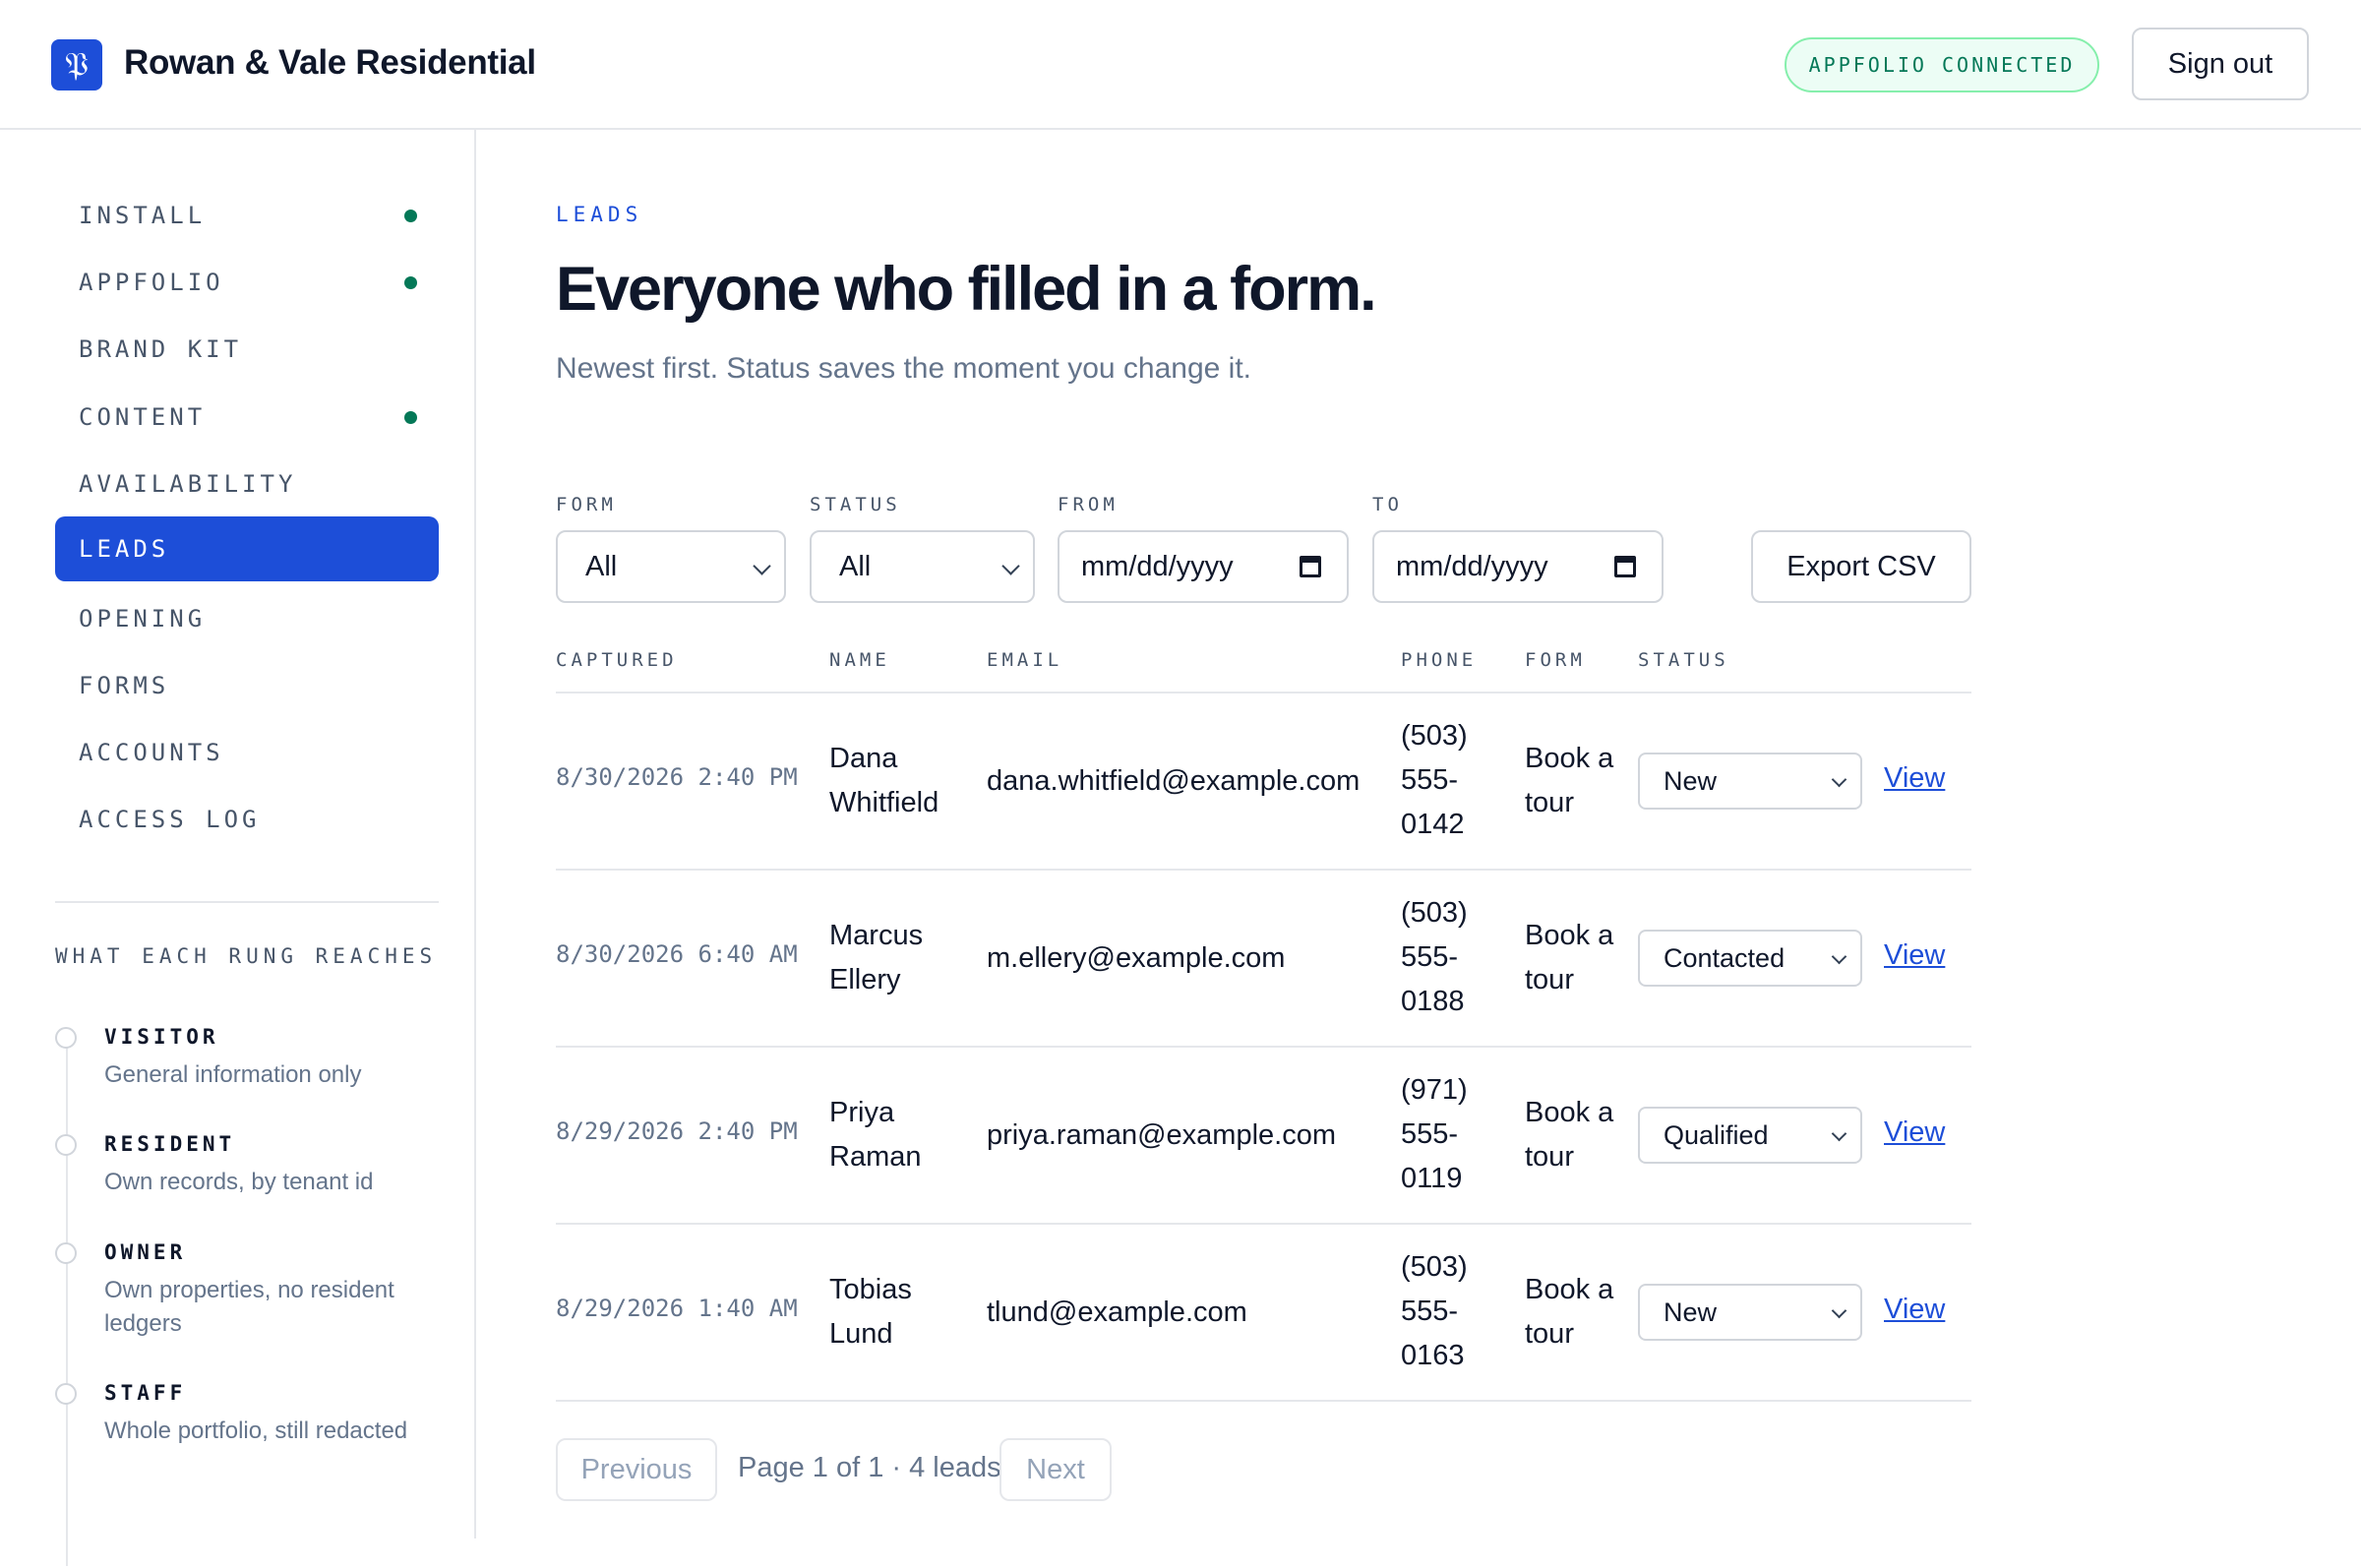 This screenshot has height=1568, width=2361. Describe the element at coordinates (967, 289) in the screenshot. I see `page-title: Everyone who filled in a form.` at that location.